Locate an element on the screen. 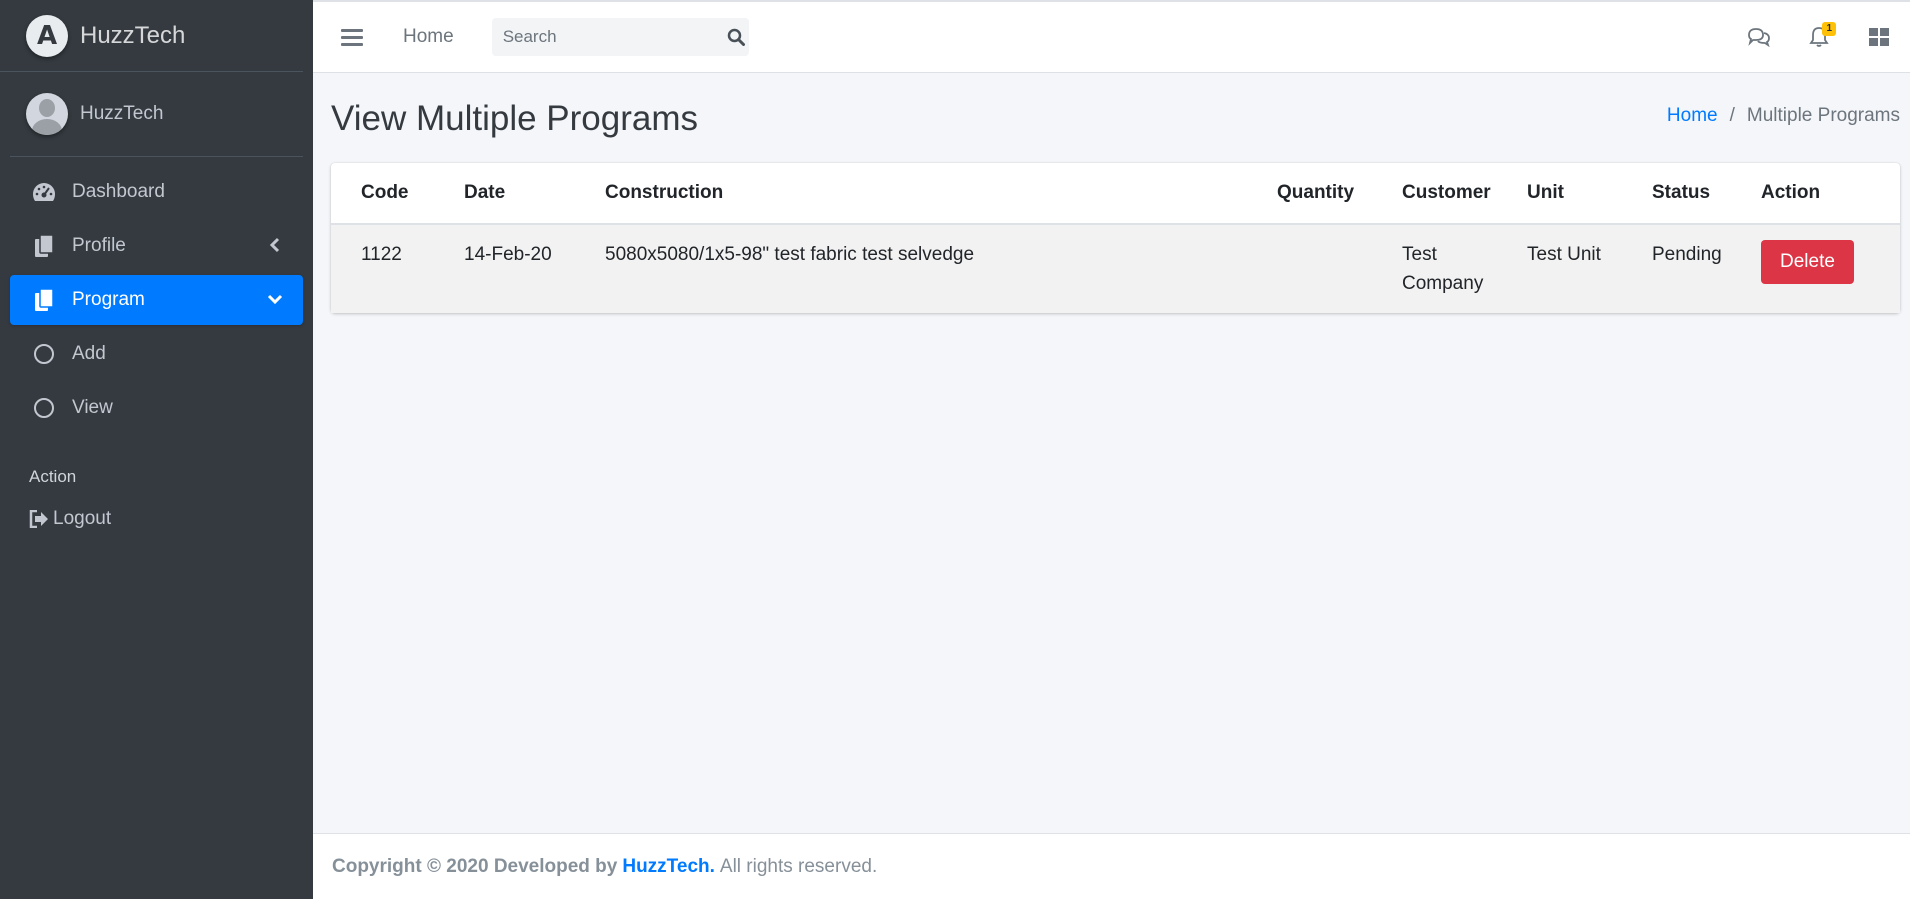 This screenshot has width=1910, height=899. column-header-quantity: Quantity is located at coordinates (1327, 194).